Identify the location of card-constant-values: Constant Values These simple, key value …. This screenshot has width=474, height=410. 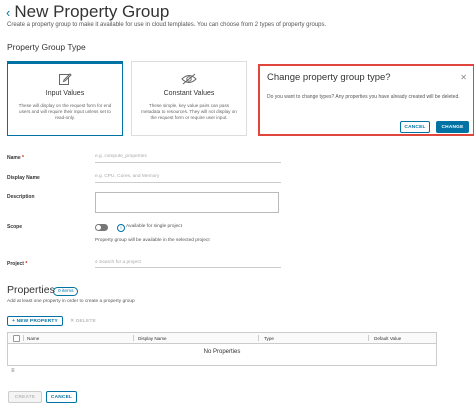
(189, 98).